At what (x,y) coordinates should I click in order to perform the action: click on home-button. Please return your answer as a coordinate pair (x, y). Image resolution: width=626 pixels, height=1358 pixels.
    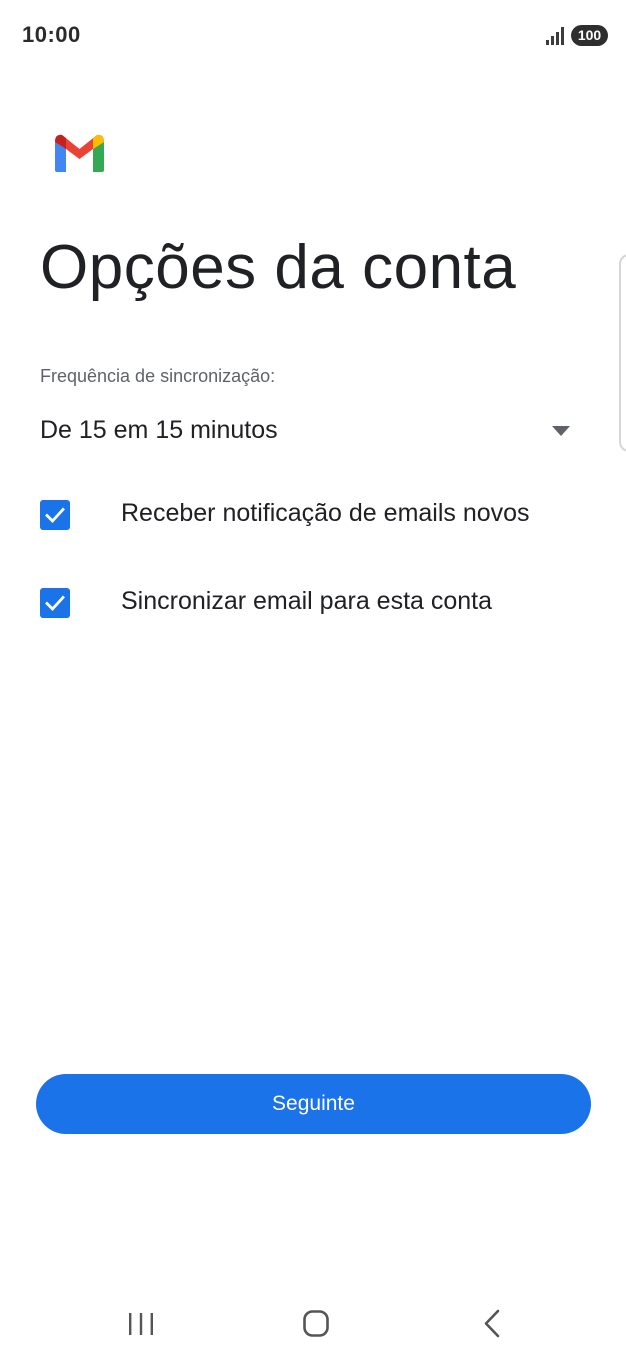
    Looking at the image, I should click on (316, 1324).